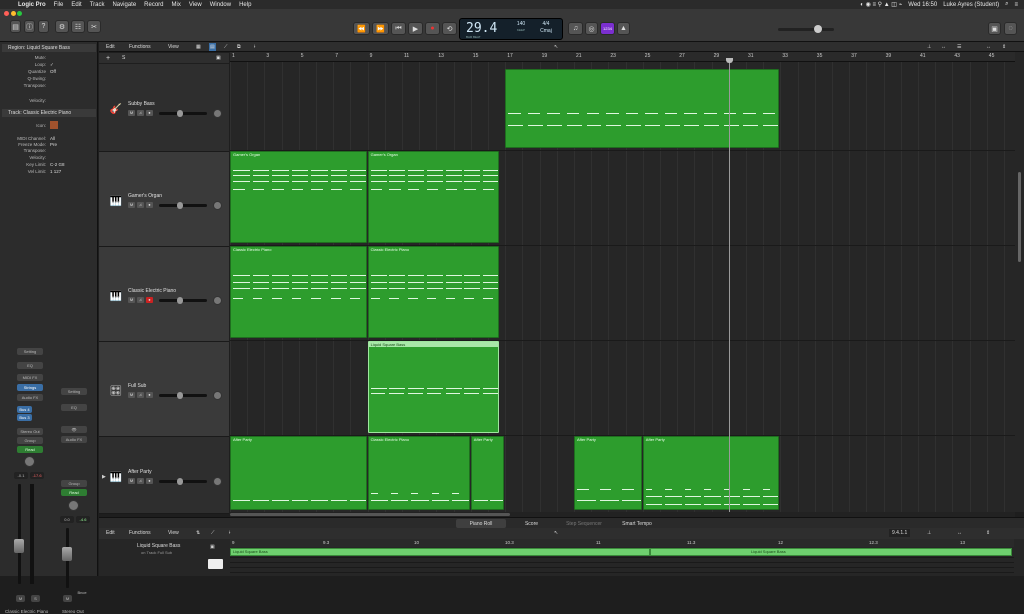 The image size is (1024, 614). I want to click on tracks-edit-menu: Edit, so click(110, 47).